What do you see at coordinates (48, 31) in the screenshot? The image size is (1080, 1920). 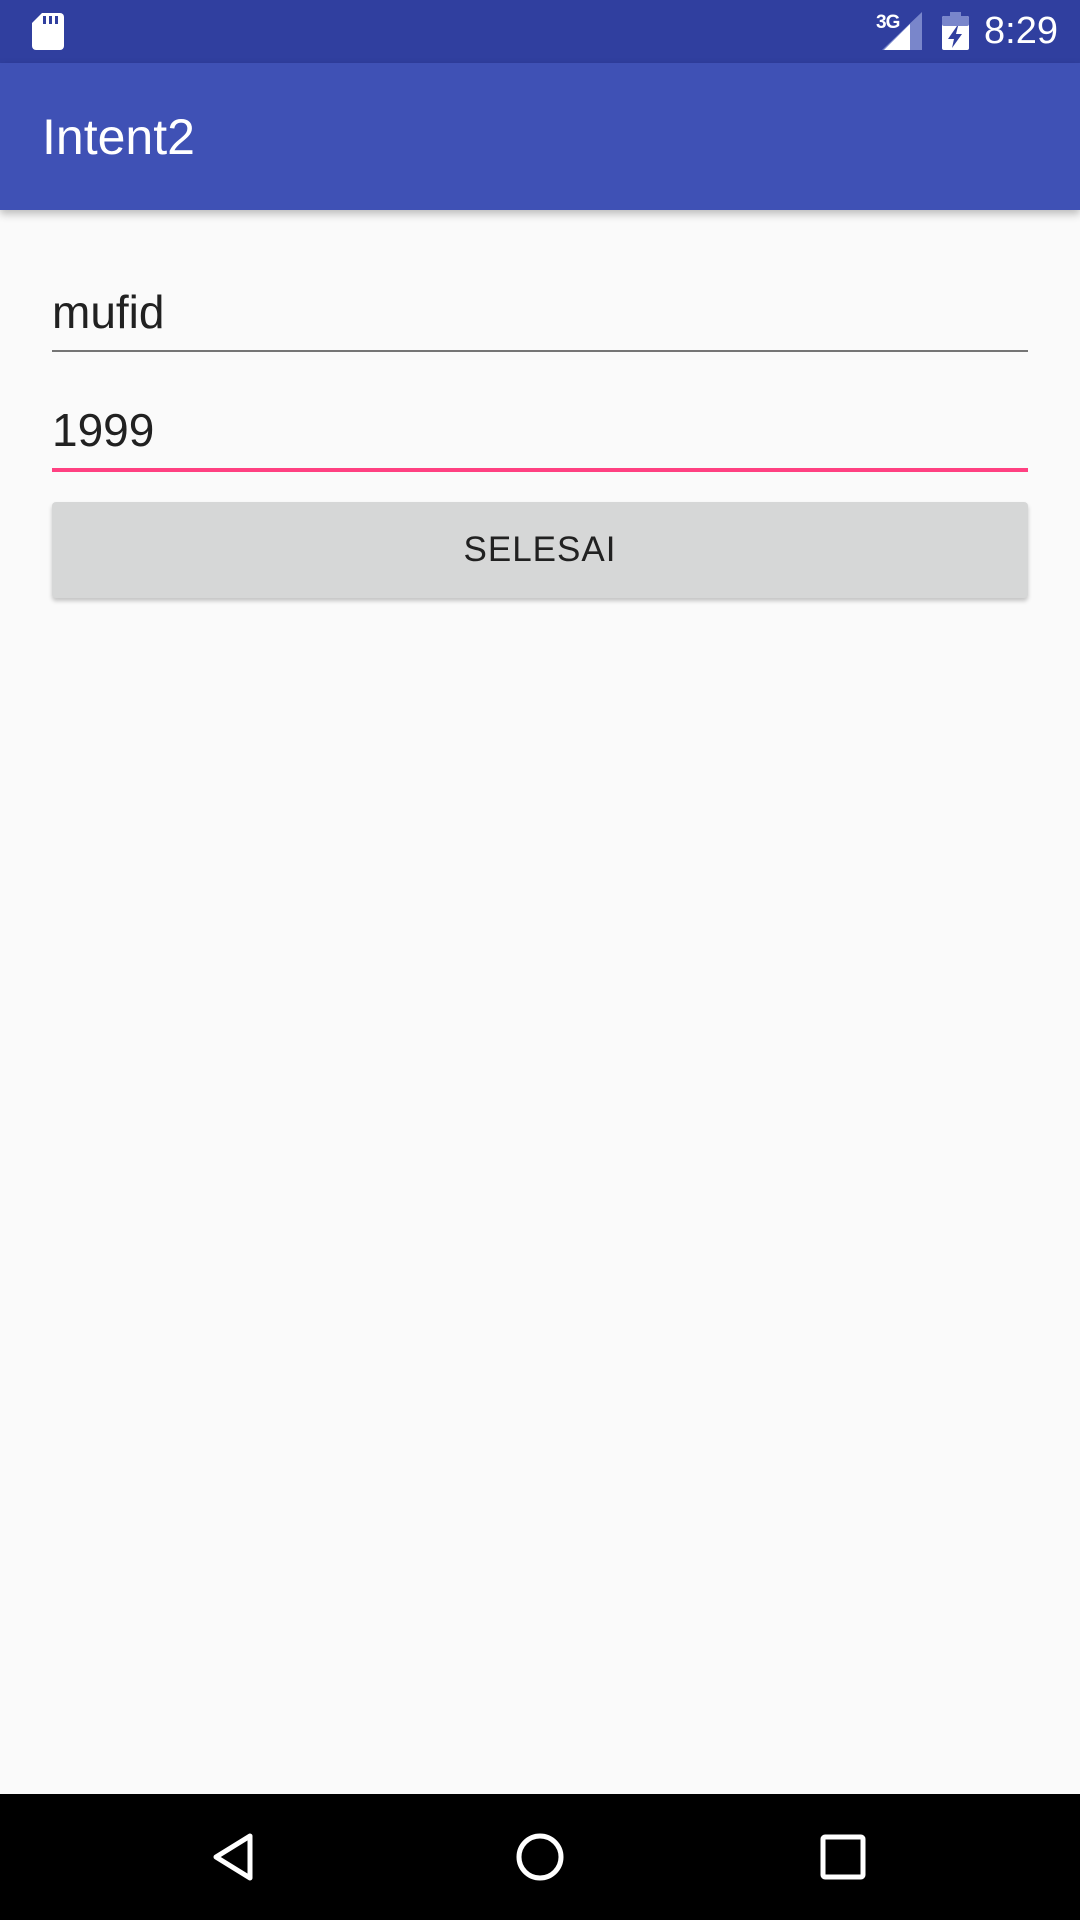 I see `sd-card-icon` at bounding box center [48, 31].